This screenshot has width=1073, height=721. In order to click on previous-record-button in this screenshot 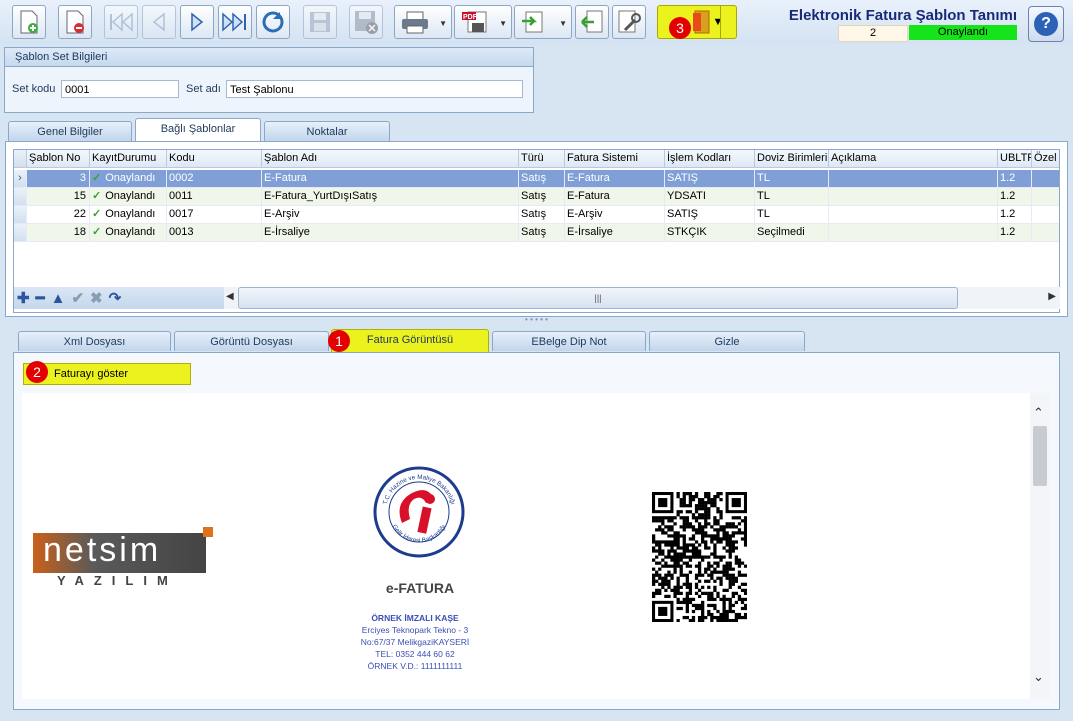, I will do `click(159, 22)`.